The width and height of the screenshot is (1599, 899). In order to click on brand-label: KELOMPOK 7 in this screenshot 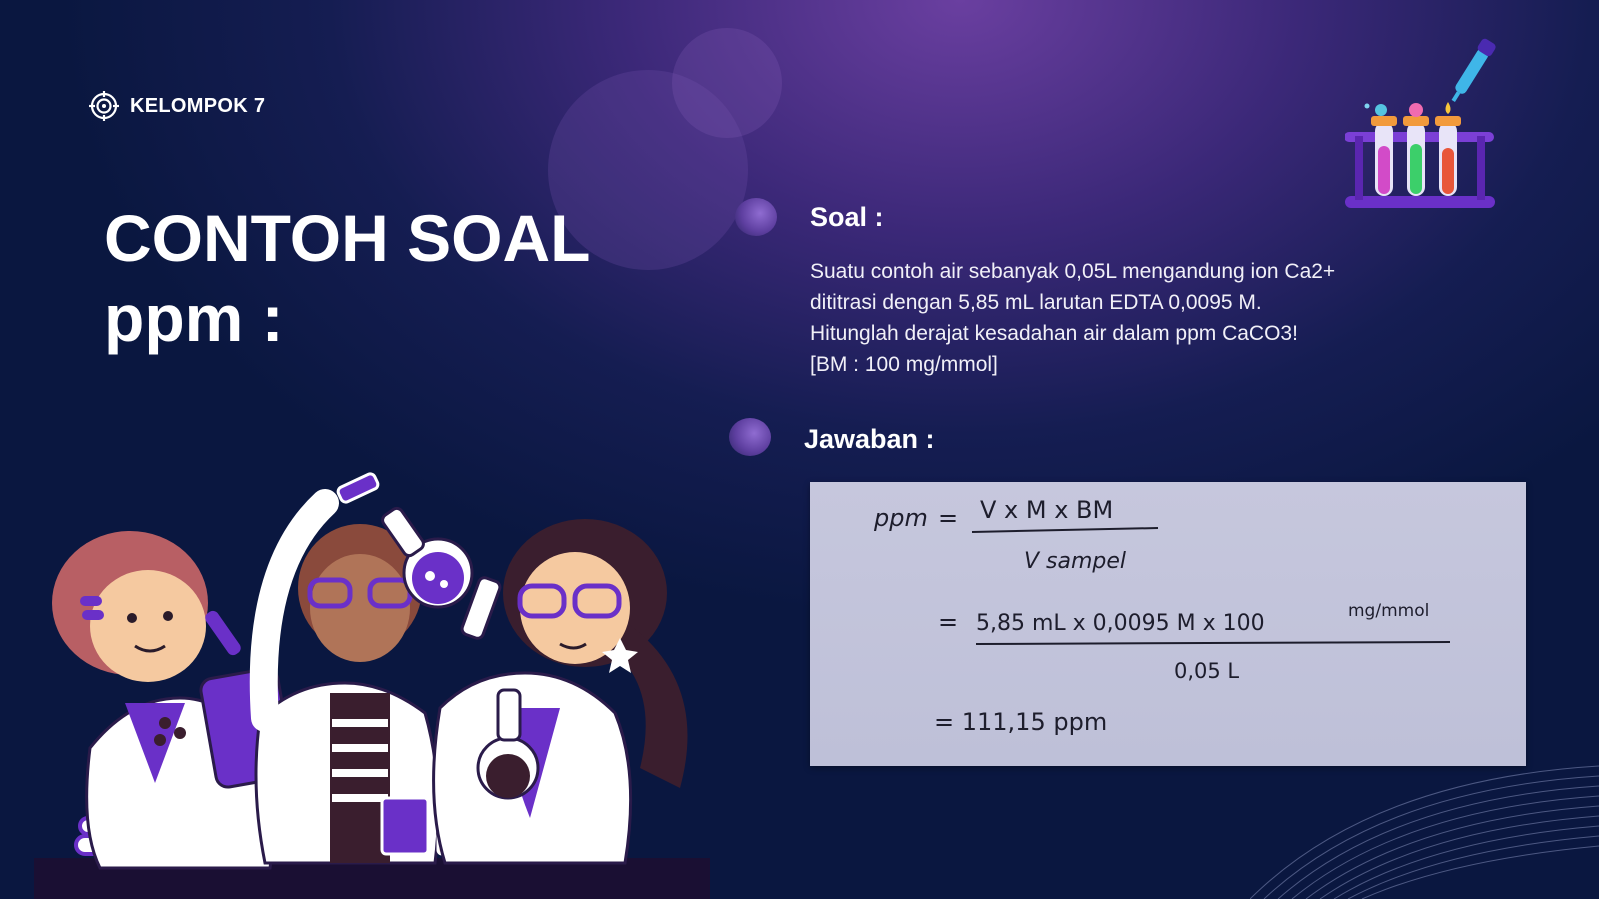, I will do `click(198, 105)`.